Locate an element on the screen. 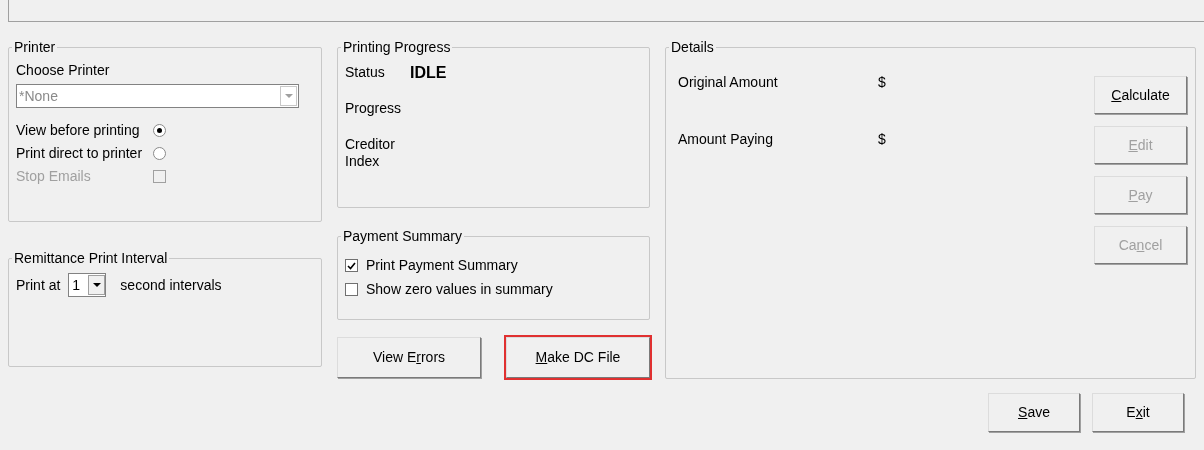 The image size is (1204, 450). field-label: Choose Printer is located at coordinates (63, 70).